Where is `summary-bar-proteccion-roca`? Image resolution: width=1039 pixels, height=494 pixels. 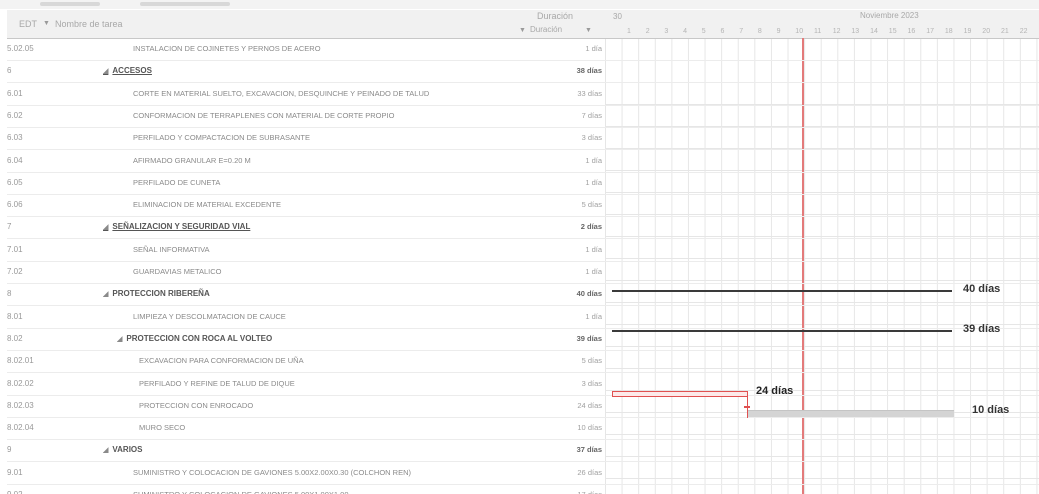
summary-bar-proteccion-roca is located at coordinates (782, 331).